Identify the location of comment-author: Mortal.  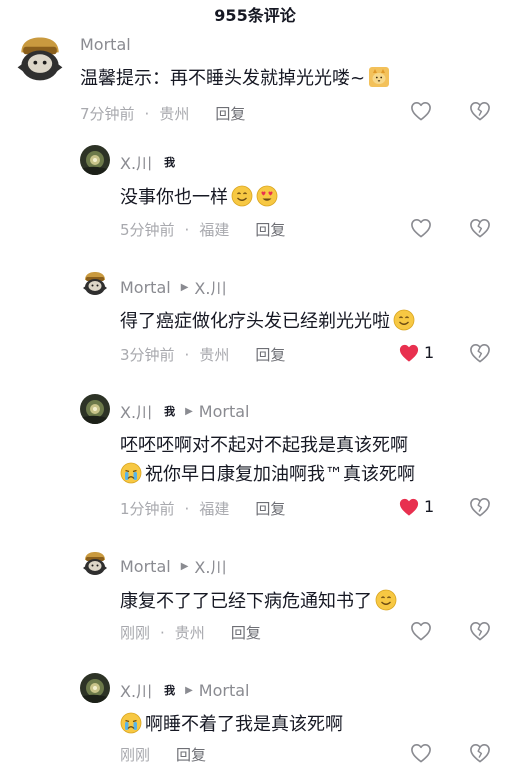
(105, 44).